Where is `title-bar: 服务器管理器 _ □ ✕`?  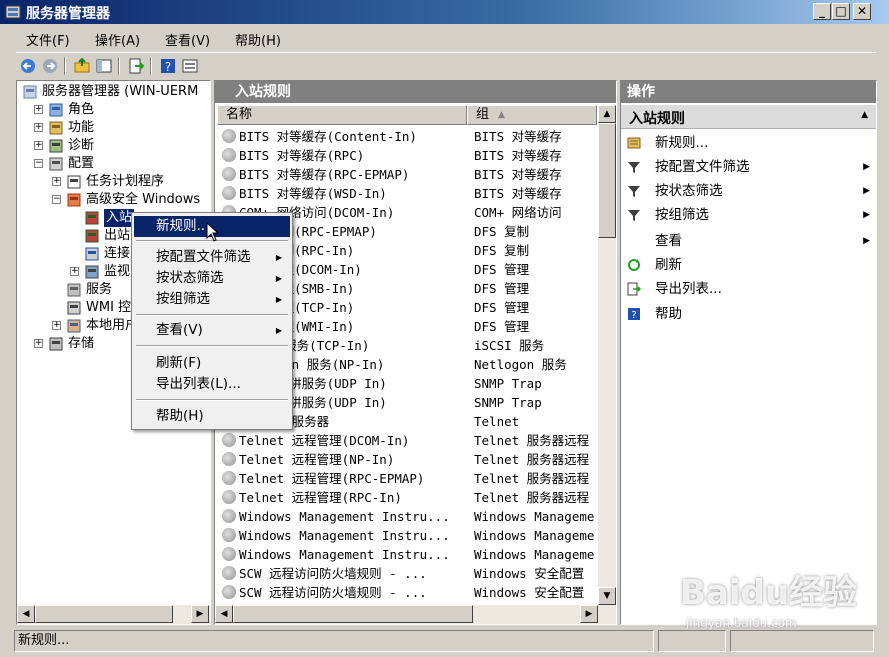 title-bar: 服务器管理器 _ □ ✕ is located at coordinates (444, 12).